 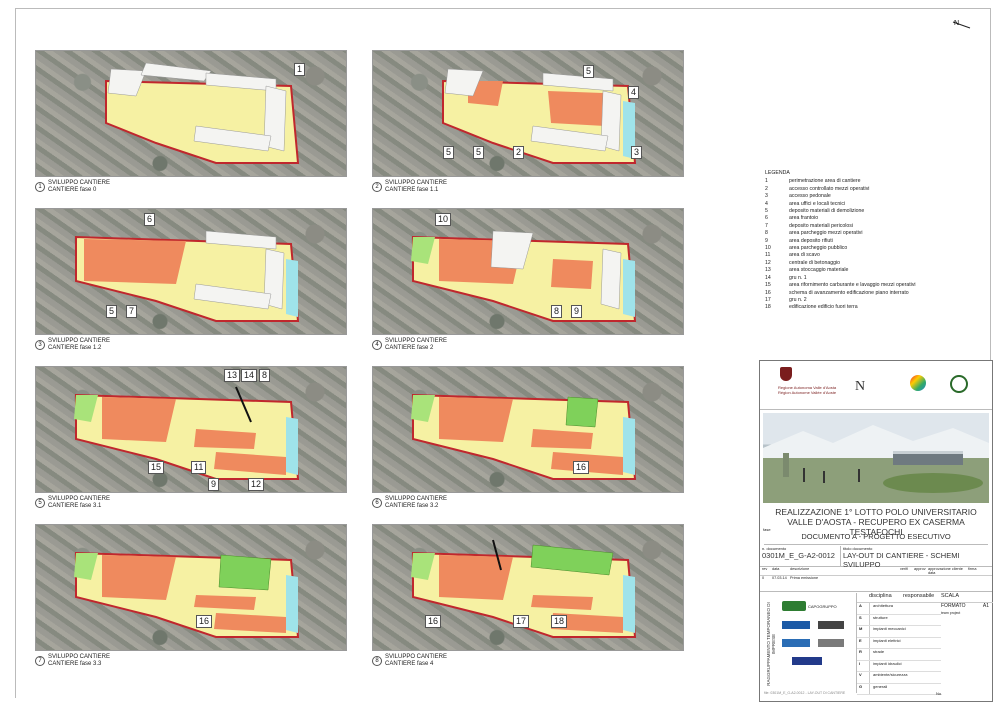 What do you see at coordinates (899, 666) in the screenshot?
I see `discipline-row: Iimpianti idraulici` at bounding box center [899, 666].